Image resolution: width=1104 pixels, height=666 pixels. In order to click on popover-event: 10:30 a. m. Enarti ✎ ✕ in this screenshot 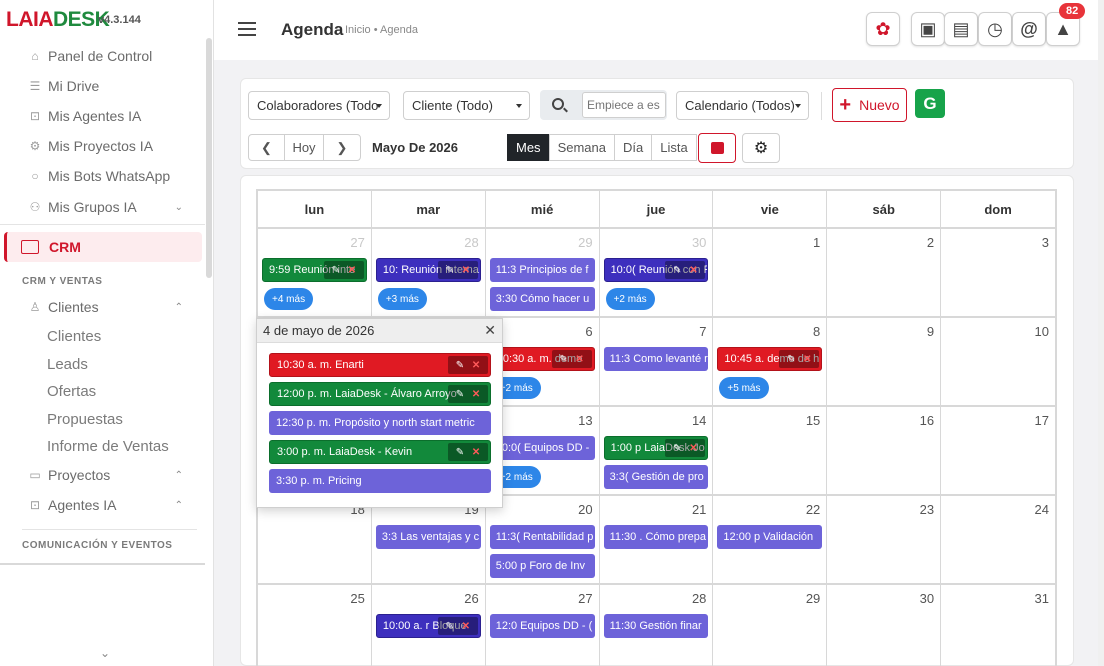, I will do `click(380, 365)`.